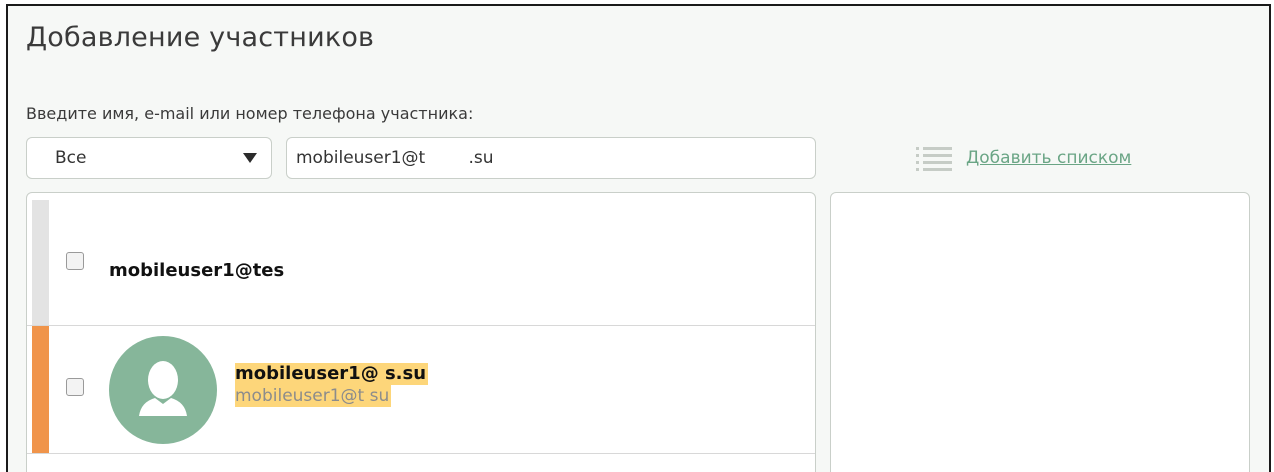  What do you see at coordinates (200, 37) in the screenshot?
I see `dialog-title: Добавление участников` at bounding box center [200, 37].